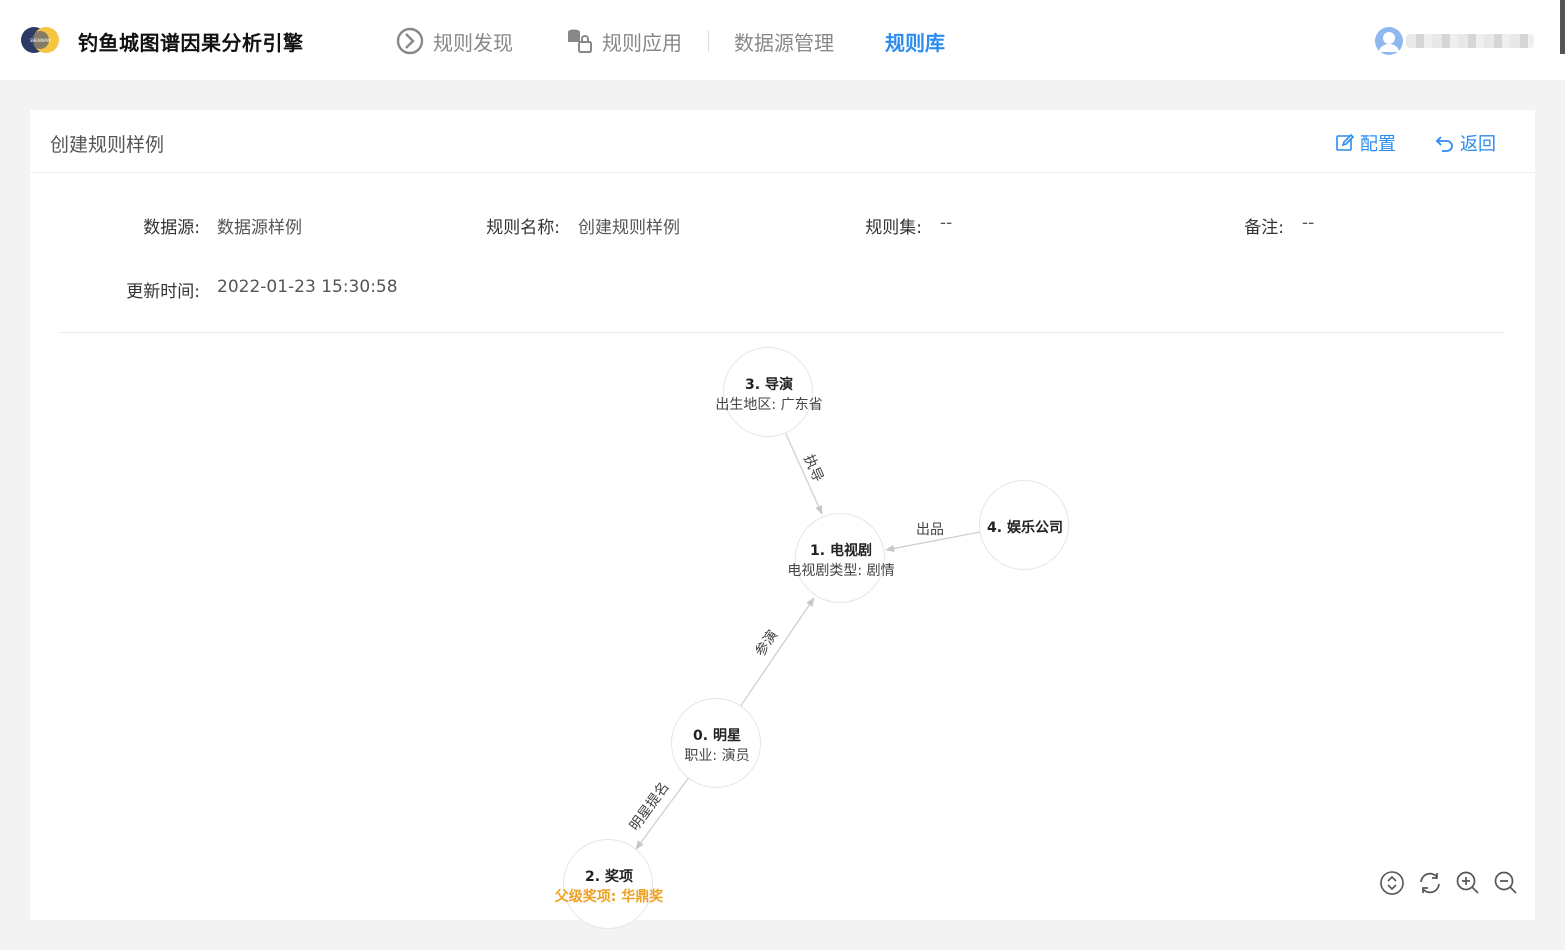 Image resolution: width=1565 pixels, height=950 pixels. I want to click on updated-label: 更新时间:, so click(163, 292).